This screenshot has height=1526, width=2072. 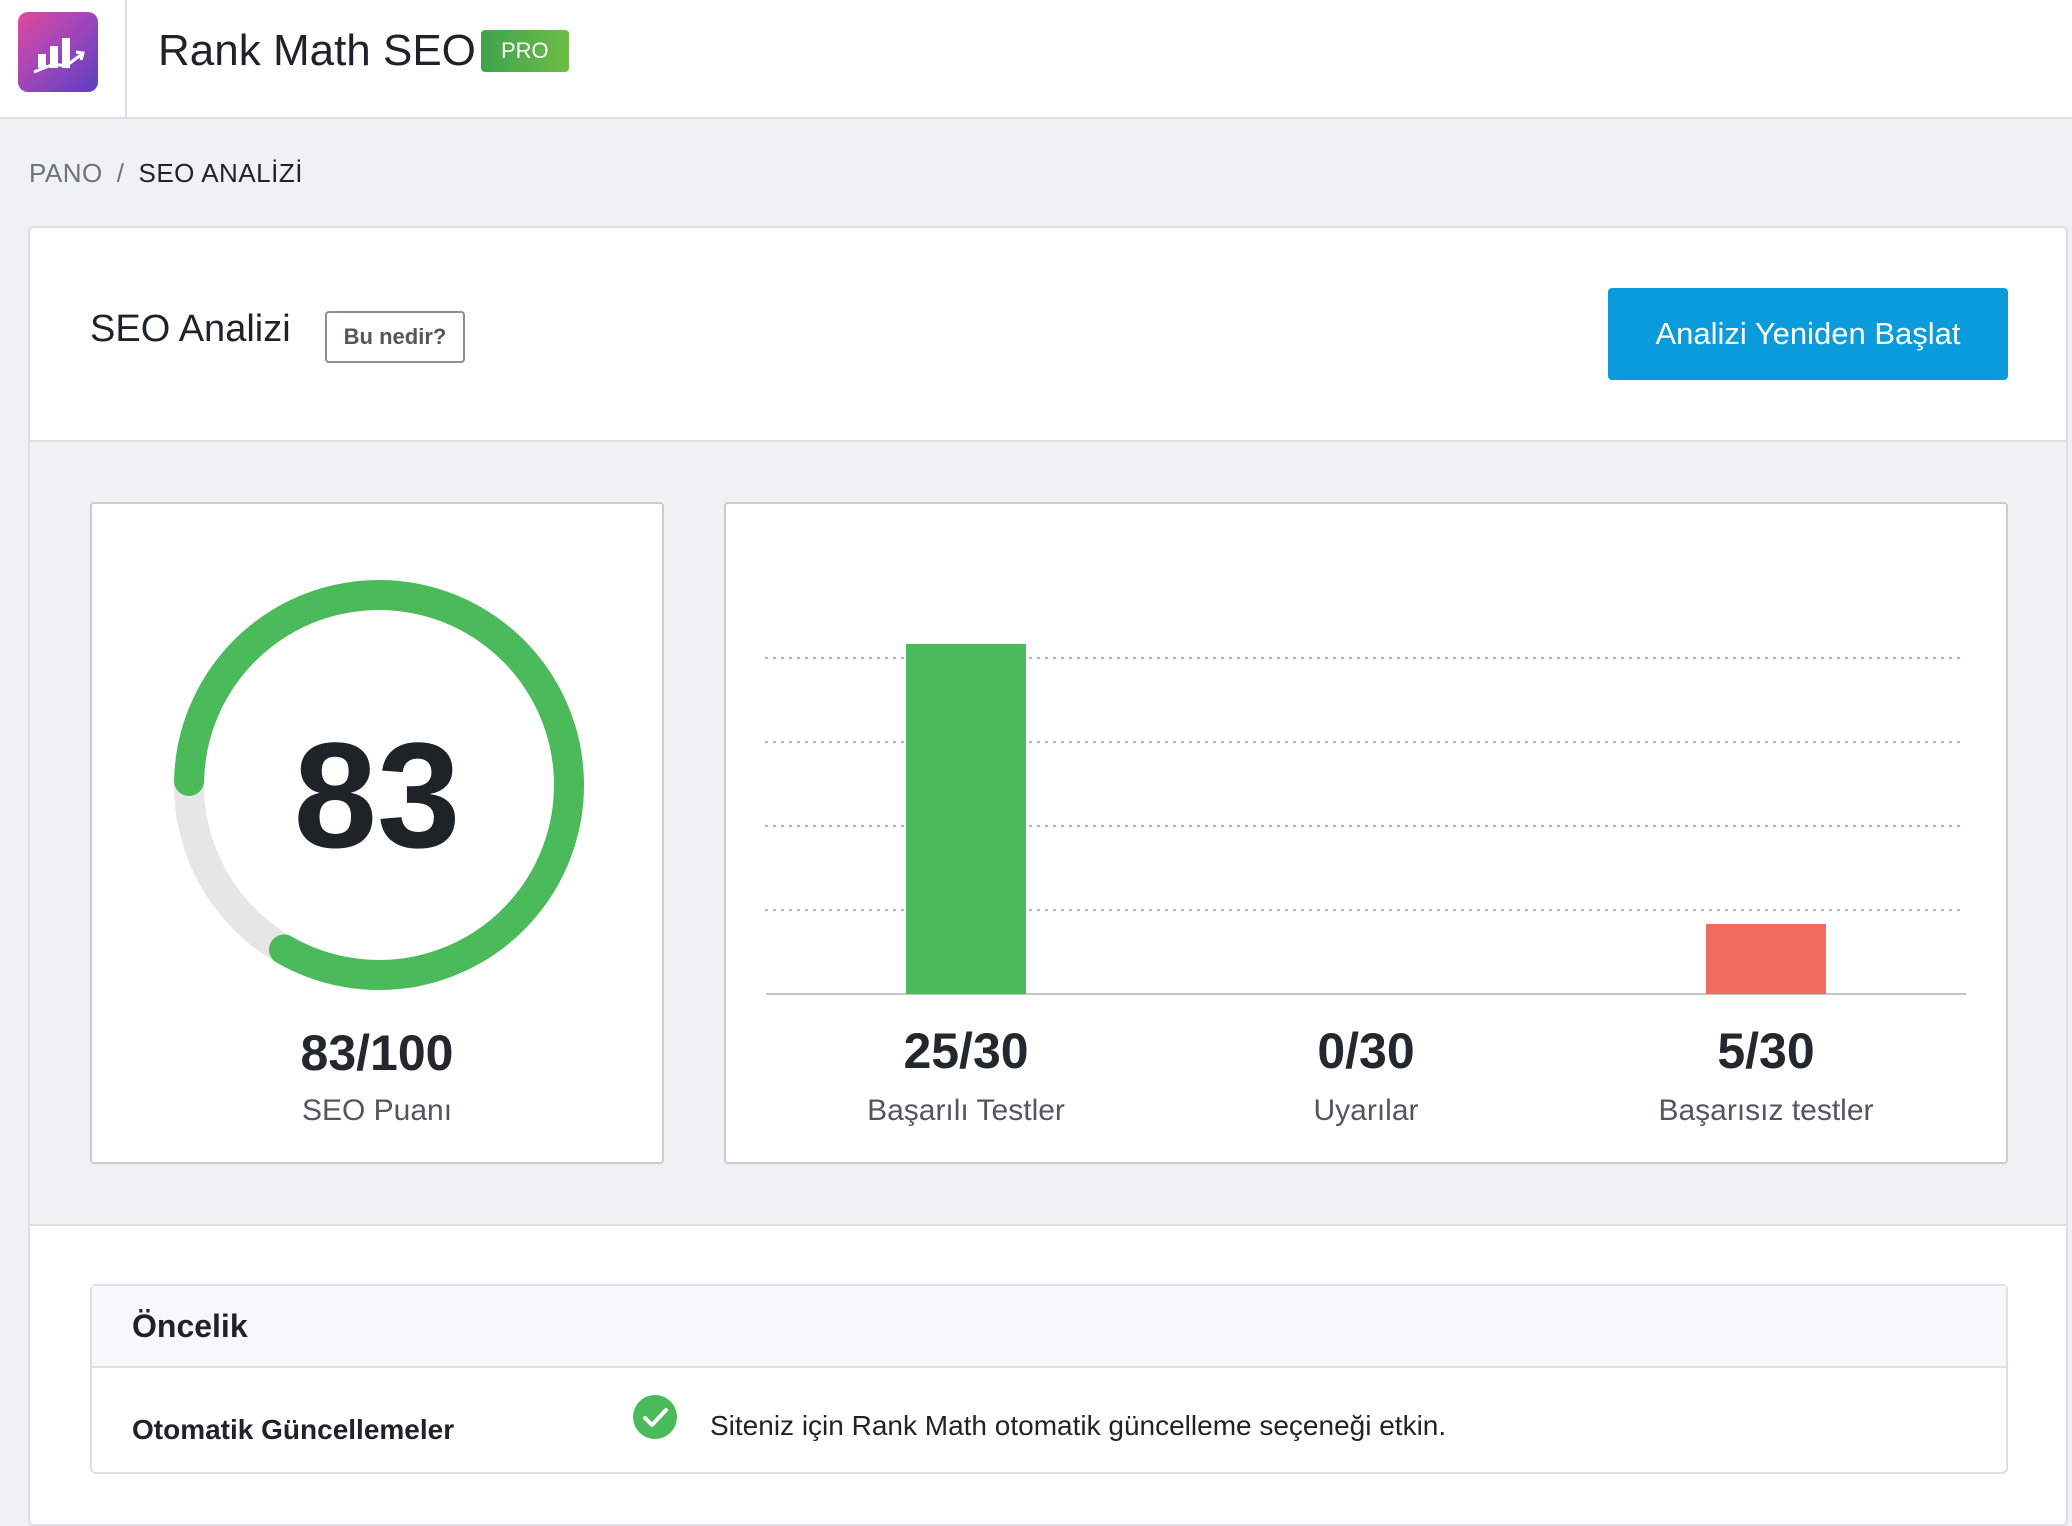 I want to click on pro-badge: PRO, so click(x=525, y=51).